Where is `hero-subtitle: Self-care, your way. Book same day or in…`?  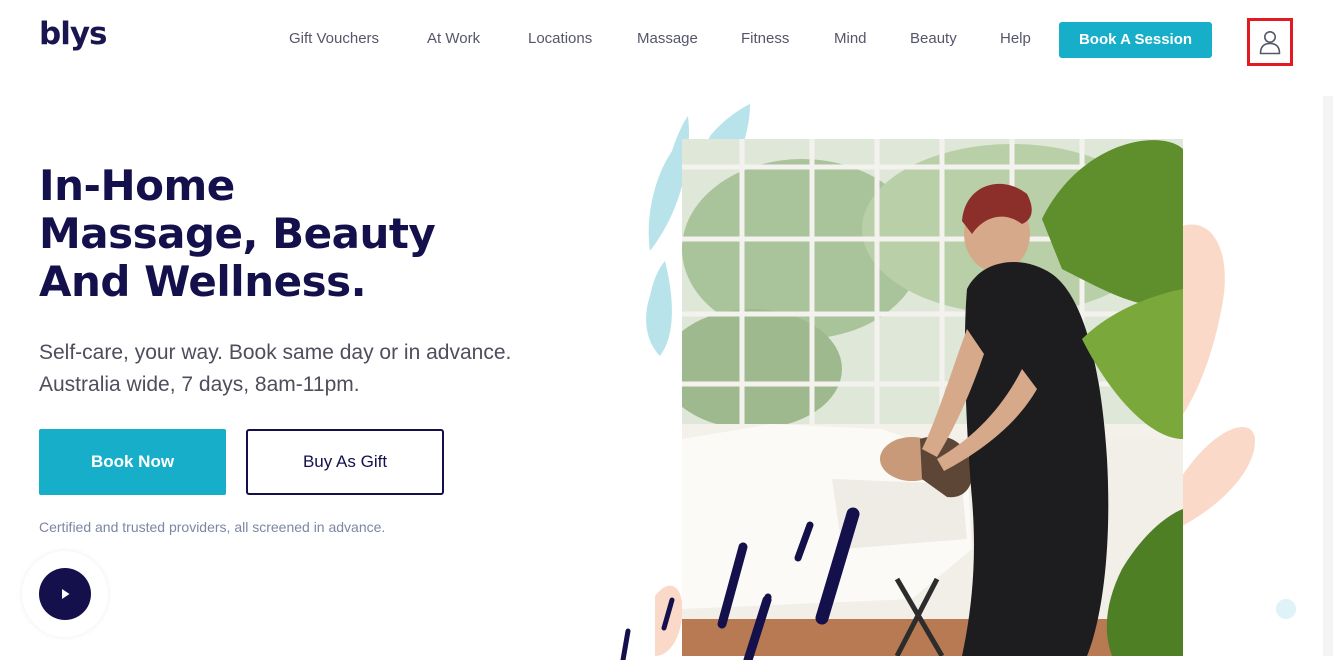
hero-subtitle: Self-care, your way. Book same day or in… is located at coordinates (275, 369).